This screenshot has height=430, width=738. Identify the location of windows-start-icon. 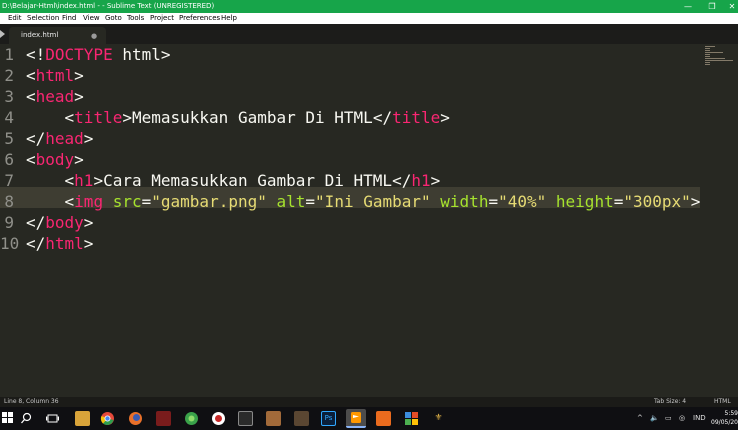
(8, 418).